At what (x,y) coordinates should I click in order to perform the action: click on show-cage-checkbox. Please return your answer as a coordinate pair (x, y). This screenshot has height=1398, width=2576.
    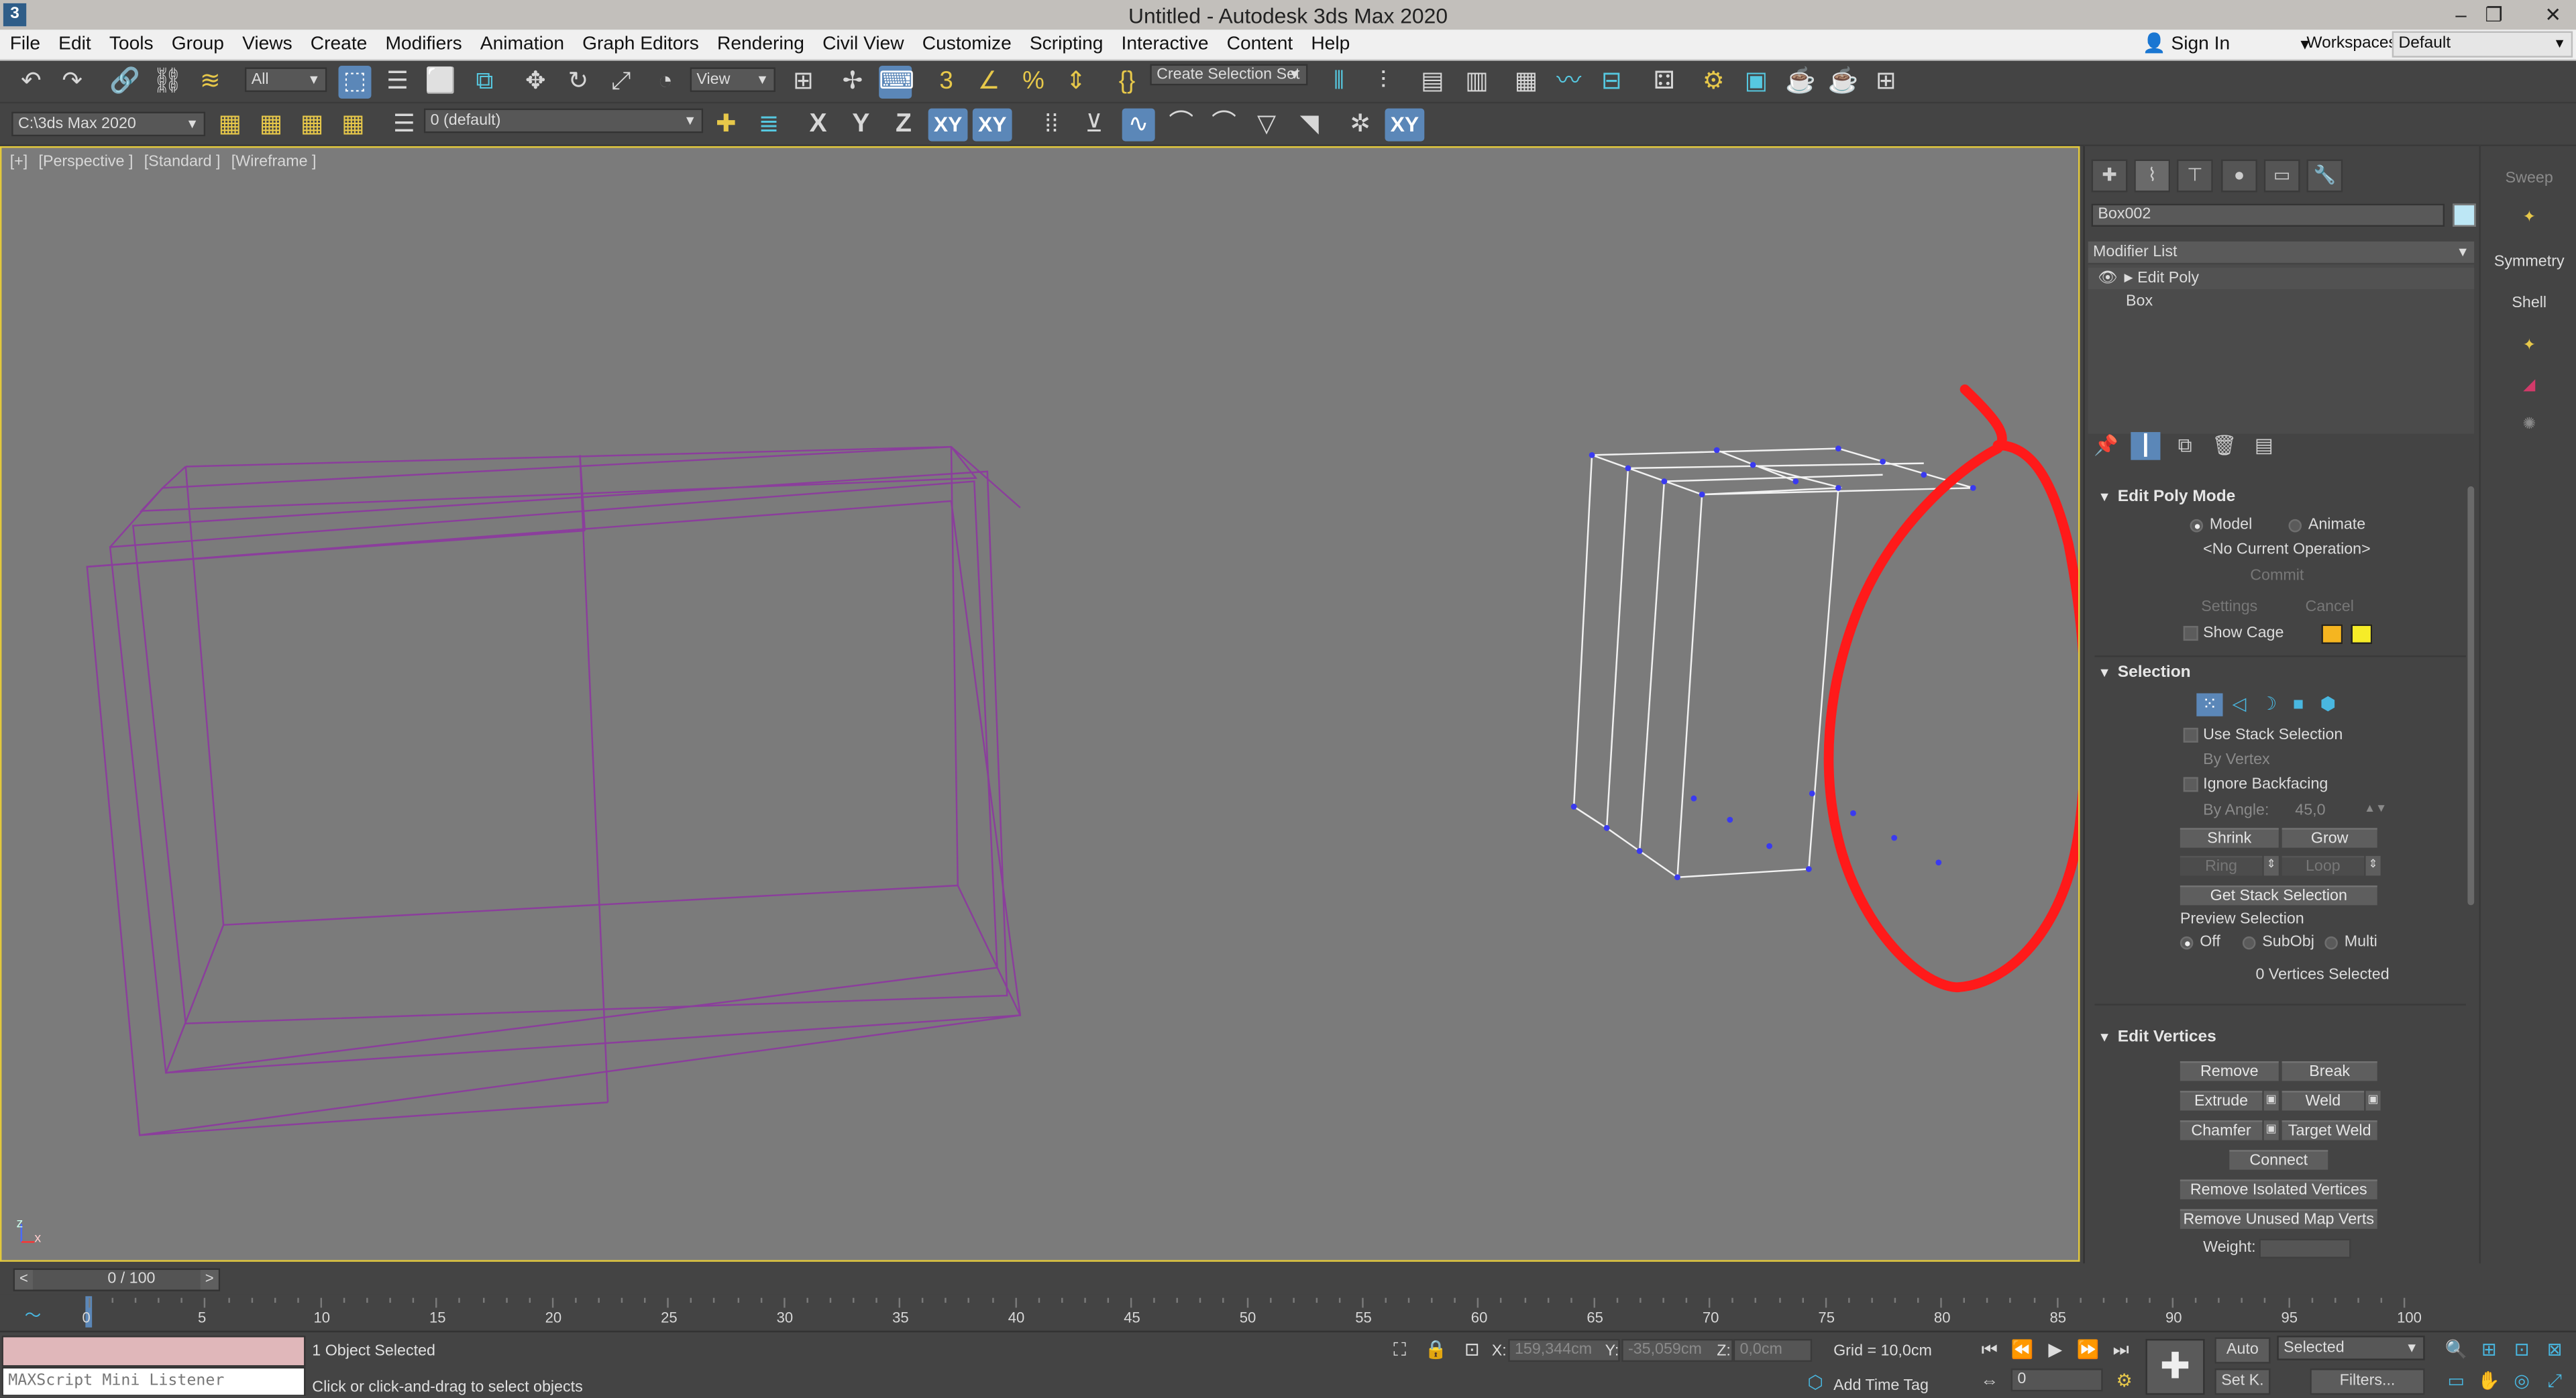
    Looking at the image, I should click on (2190, 633).